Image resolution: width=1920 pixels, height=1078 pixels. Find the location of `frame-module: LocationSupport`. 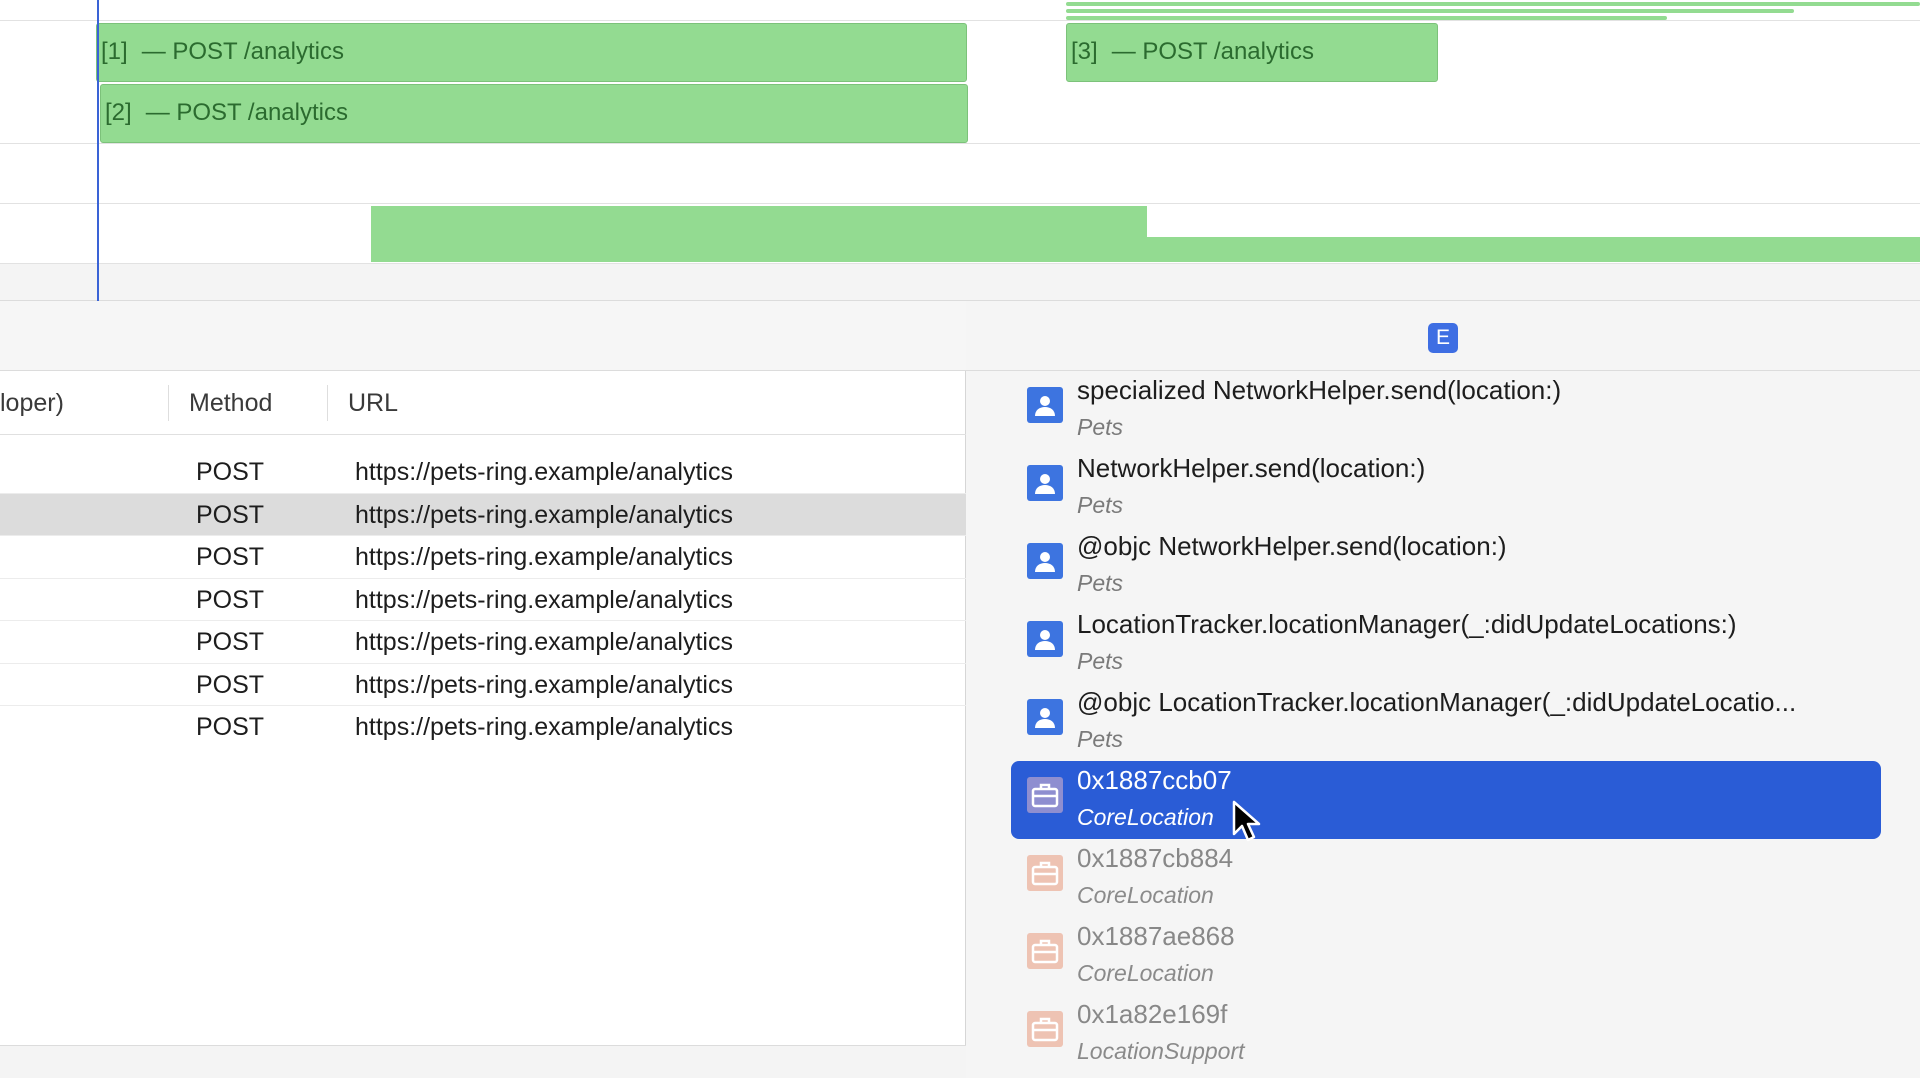

frame-module: LocationSupport is located at coordinates (1161, 1051).